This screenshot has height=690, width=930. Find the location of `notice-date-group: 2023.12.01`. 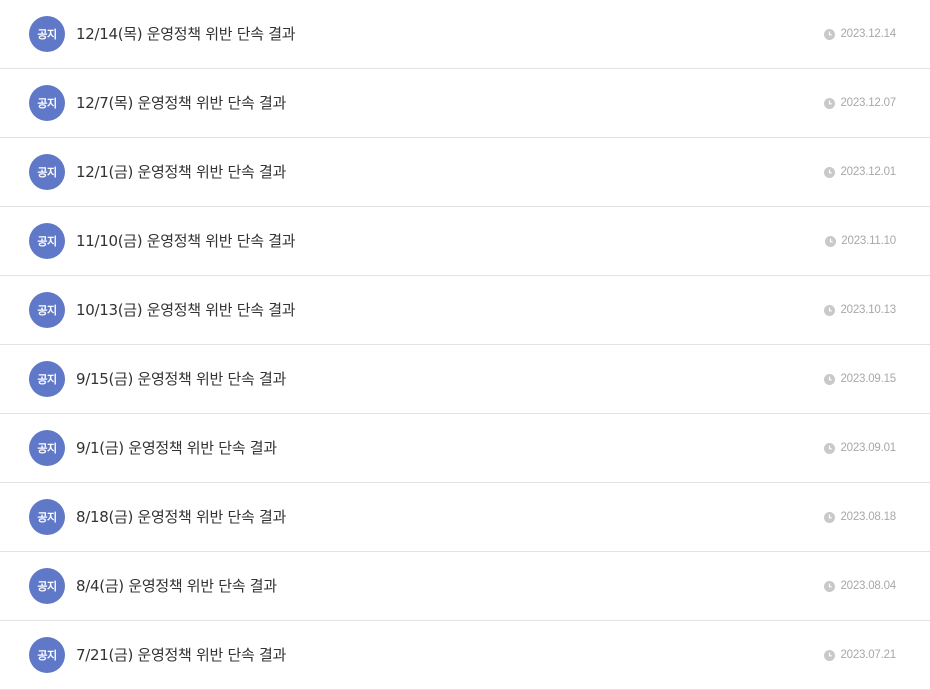

notice-date-group: 2023.12.01 is located at coordinates (860, 172).